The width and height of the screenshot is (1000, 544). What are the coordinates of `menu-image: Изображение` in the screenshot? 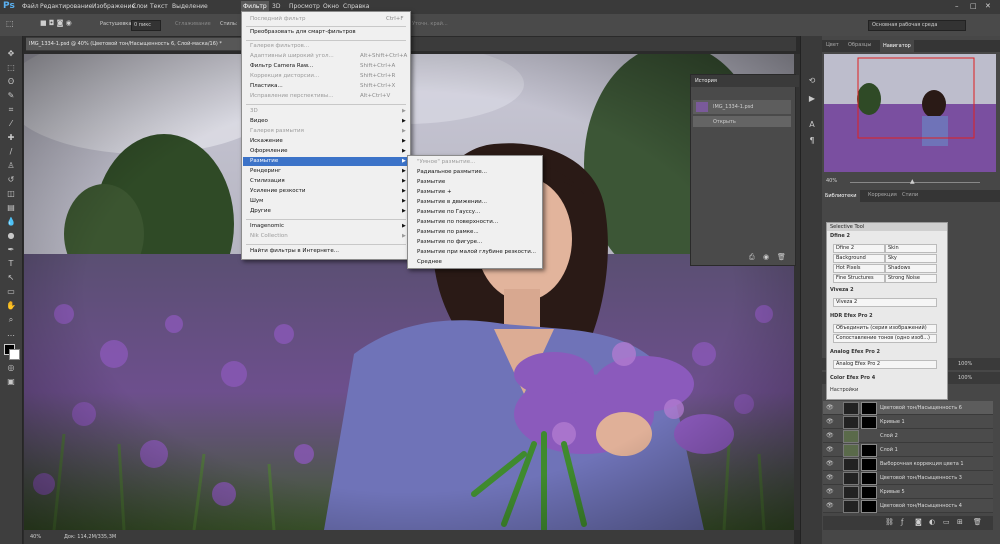 It's located at (113, 6).